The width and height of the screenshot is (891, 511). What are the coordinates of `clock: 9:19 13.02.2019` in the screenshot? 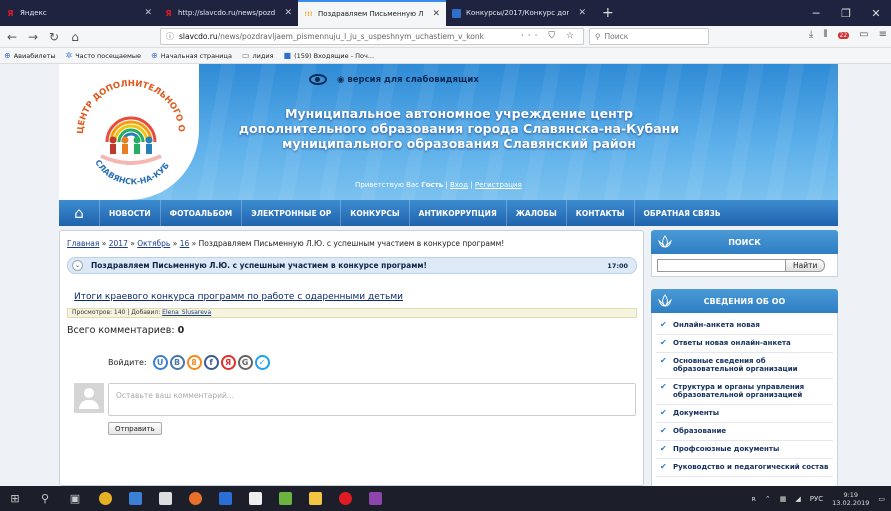 It's located at (850, 499).